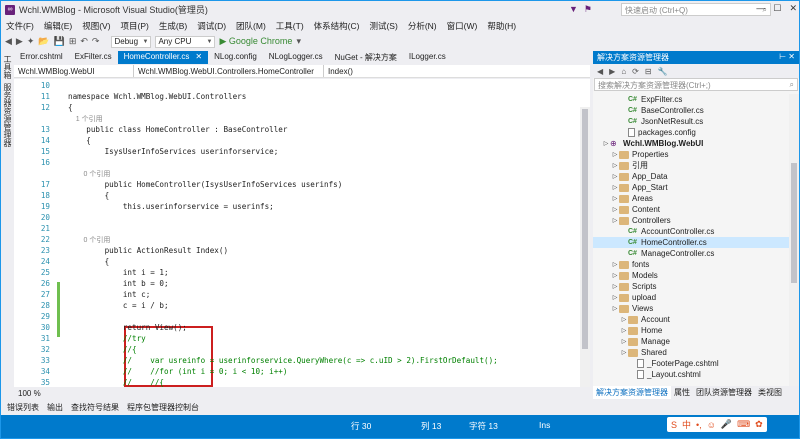 The height and width of the screenshot is (439, 800). I want to click on tree-item: ▷ ⊕ Wchl.WMBlog.WebUI, so click(691, 143).